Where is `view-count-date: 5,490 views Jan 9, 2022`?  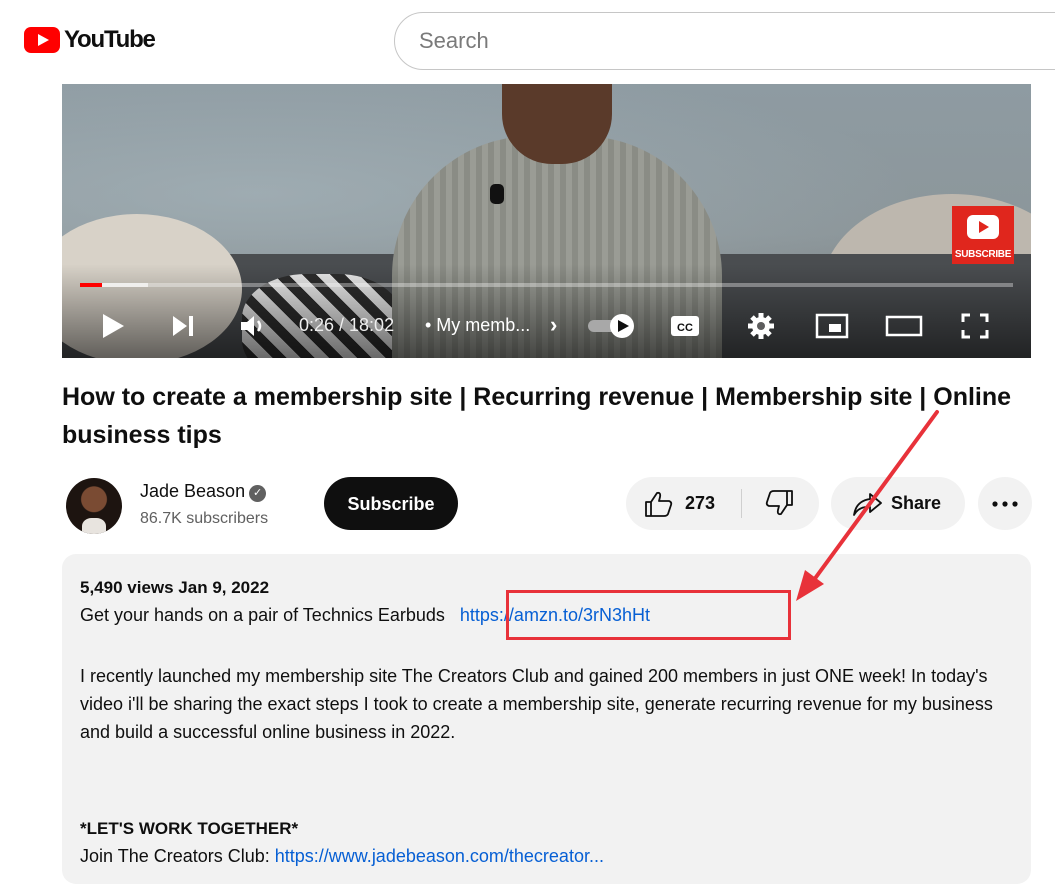 view-count-date: 5,490 views Jan 9, 2022 is located at coordinates (175, 587).